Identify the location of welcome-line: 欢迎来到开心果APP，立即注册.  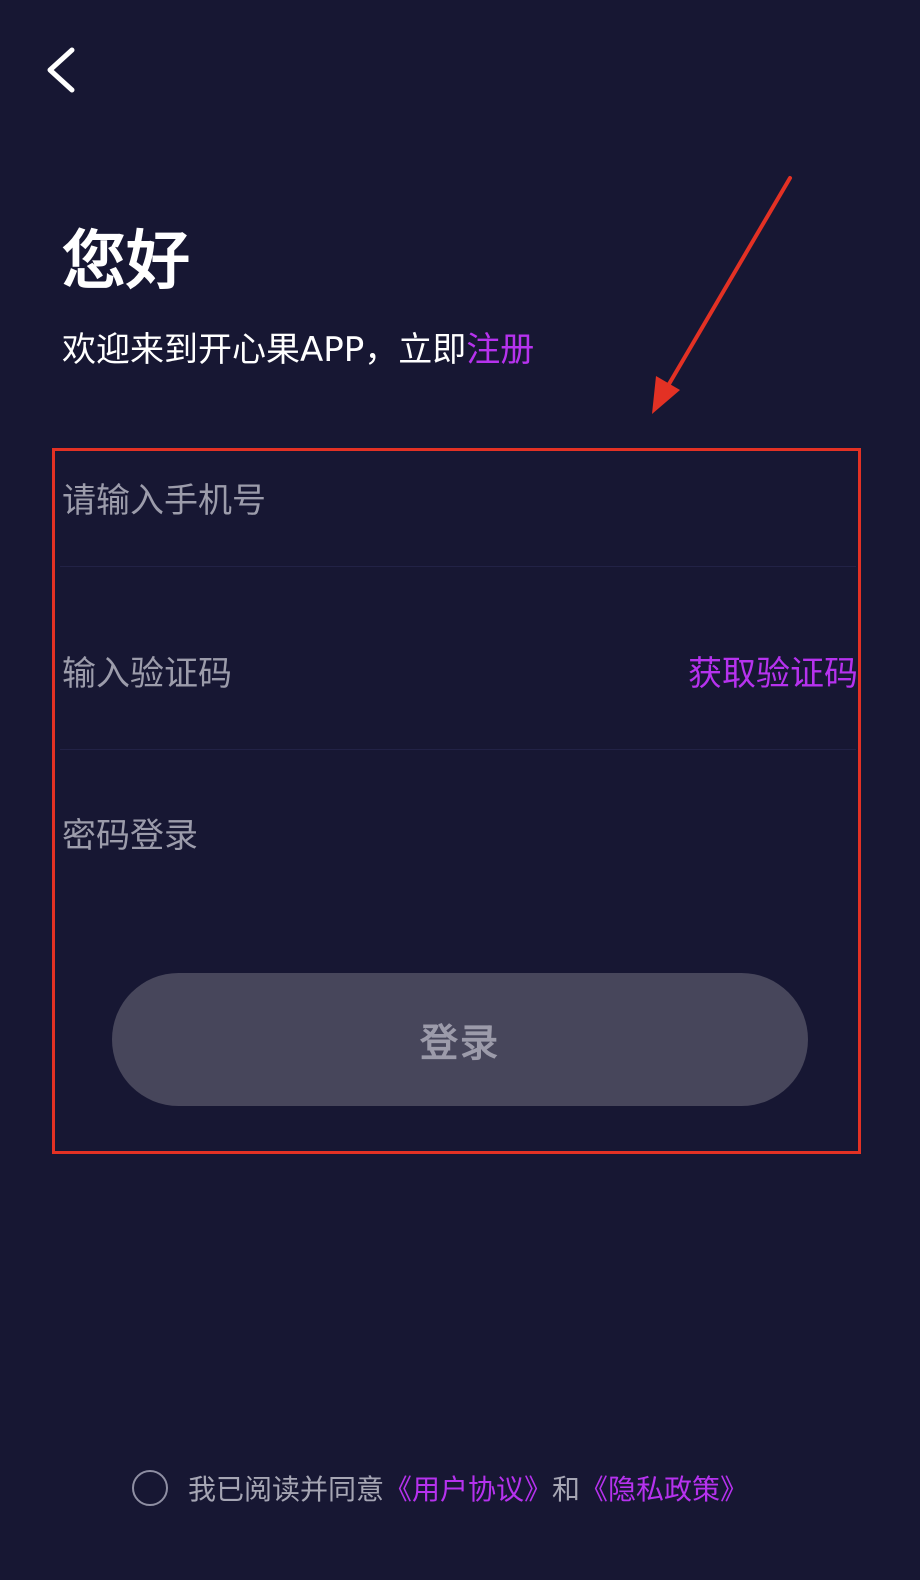
(298, 350).